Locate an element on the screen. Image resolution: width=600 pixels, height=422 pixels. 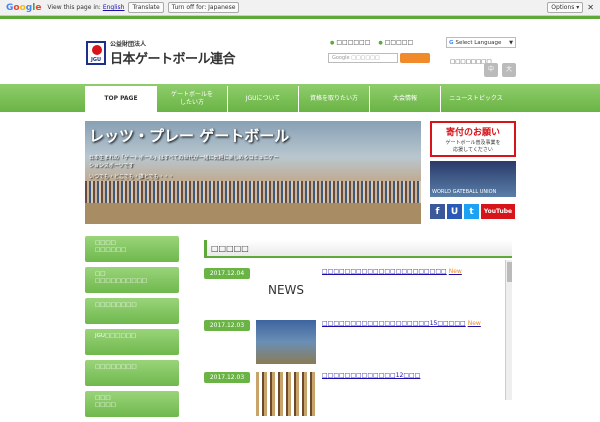
search-input: Google □□□□□□ is located at coordinates (363, 58).